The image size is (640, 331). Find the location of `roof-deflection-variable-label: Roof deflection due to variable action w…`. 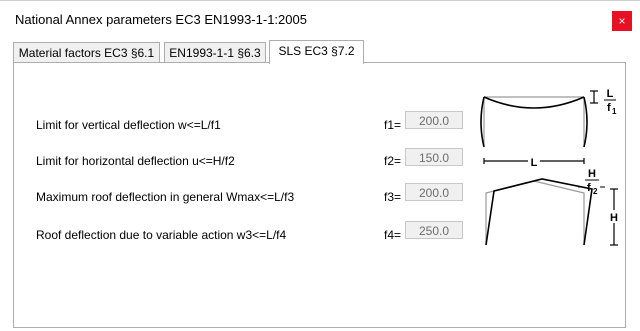

roof-deflection-variable-label: Roof deflection due to variable action w… is located at coordinates (161, 235).